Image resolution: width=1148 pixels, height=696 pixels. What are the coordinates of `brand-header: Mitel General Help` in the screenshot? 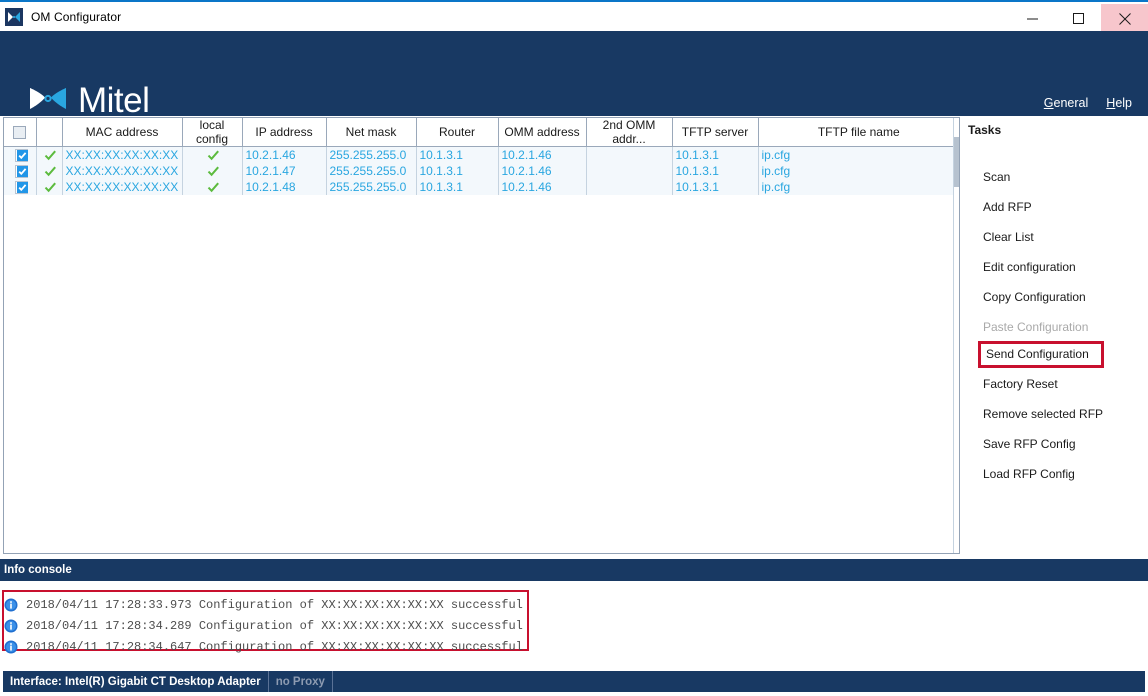 It's located at (574, 75).